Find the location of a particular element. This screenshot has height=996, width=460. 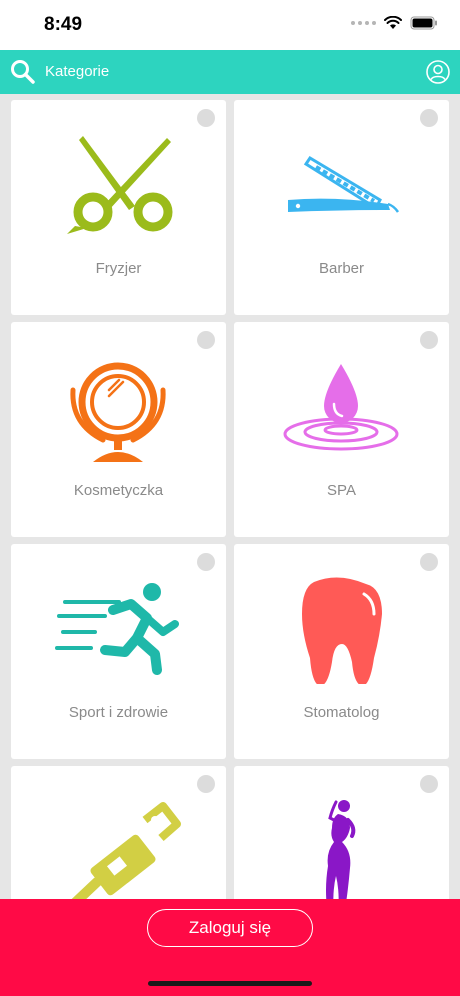

bottom-bar: Zaloguj się is located at coordinates (230, 947).